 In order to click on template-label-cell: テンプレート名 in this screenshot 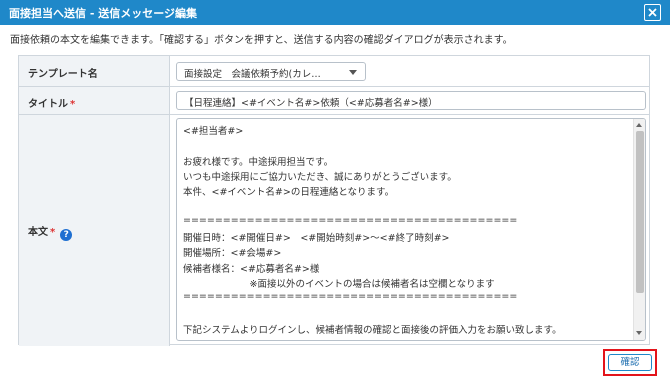, I will do `click(94, 71)`.